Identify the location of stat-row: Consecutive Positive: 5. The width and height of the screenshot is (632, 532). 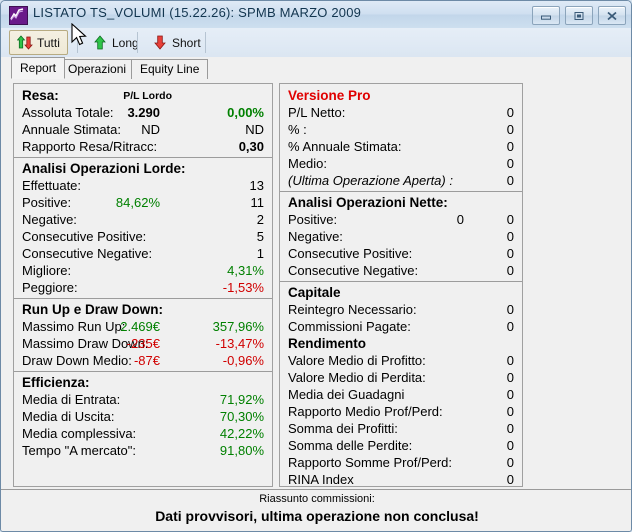
(143, 236).